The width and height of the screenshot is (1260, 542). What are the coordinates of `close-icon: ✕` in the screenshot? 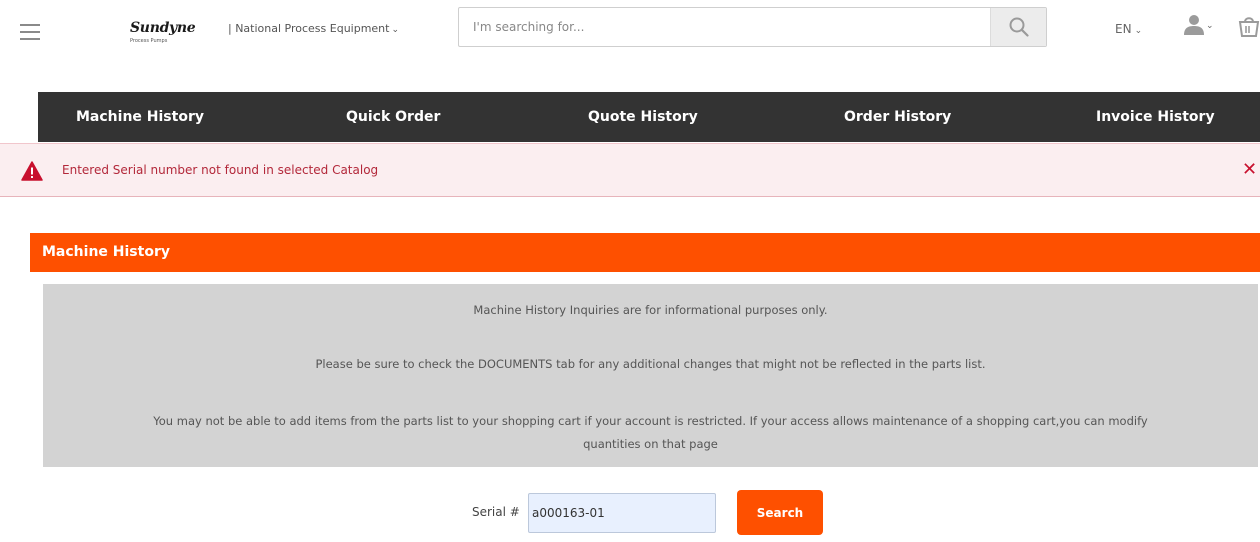 It's located at (1249, 169).